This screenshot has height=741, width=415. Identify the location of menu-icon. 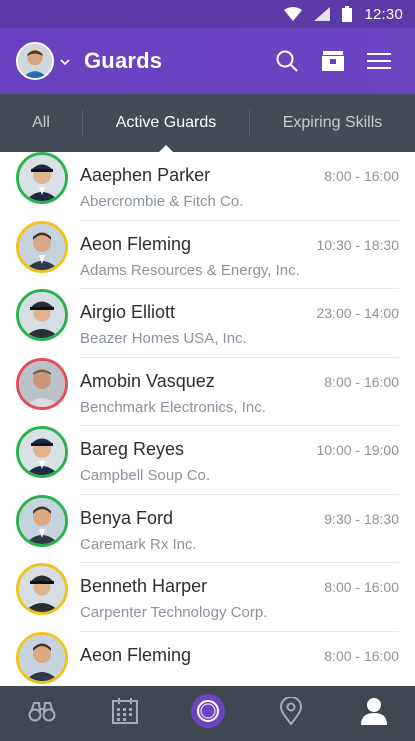
(379, 61).